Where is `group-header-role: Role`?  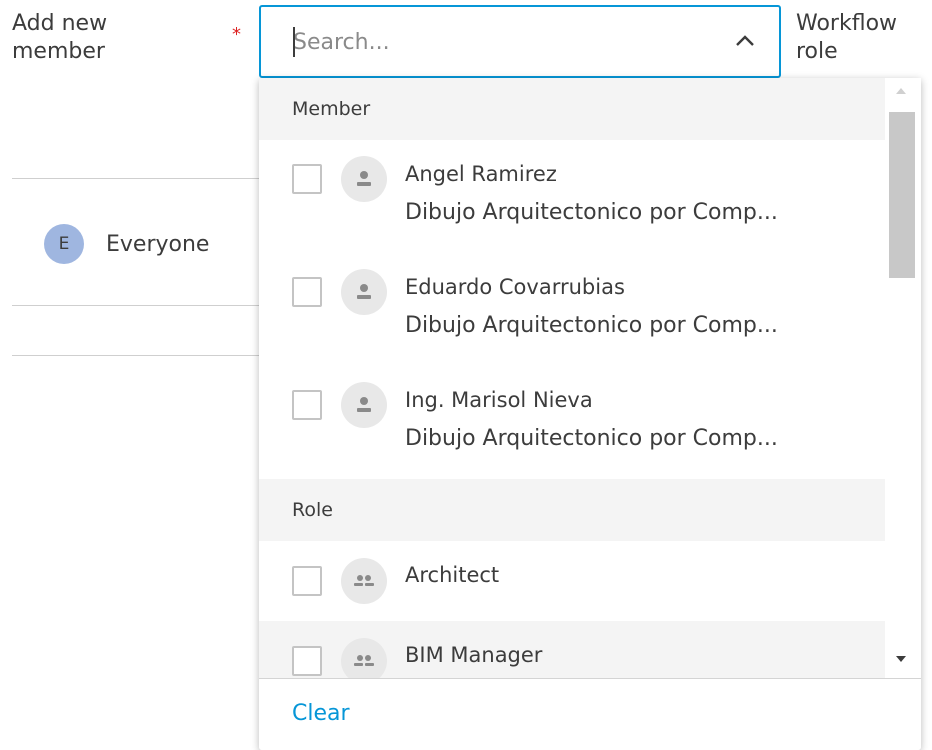
group-header-role: Role is located at coordinates (572, 510).